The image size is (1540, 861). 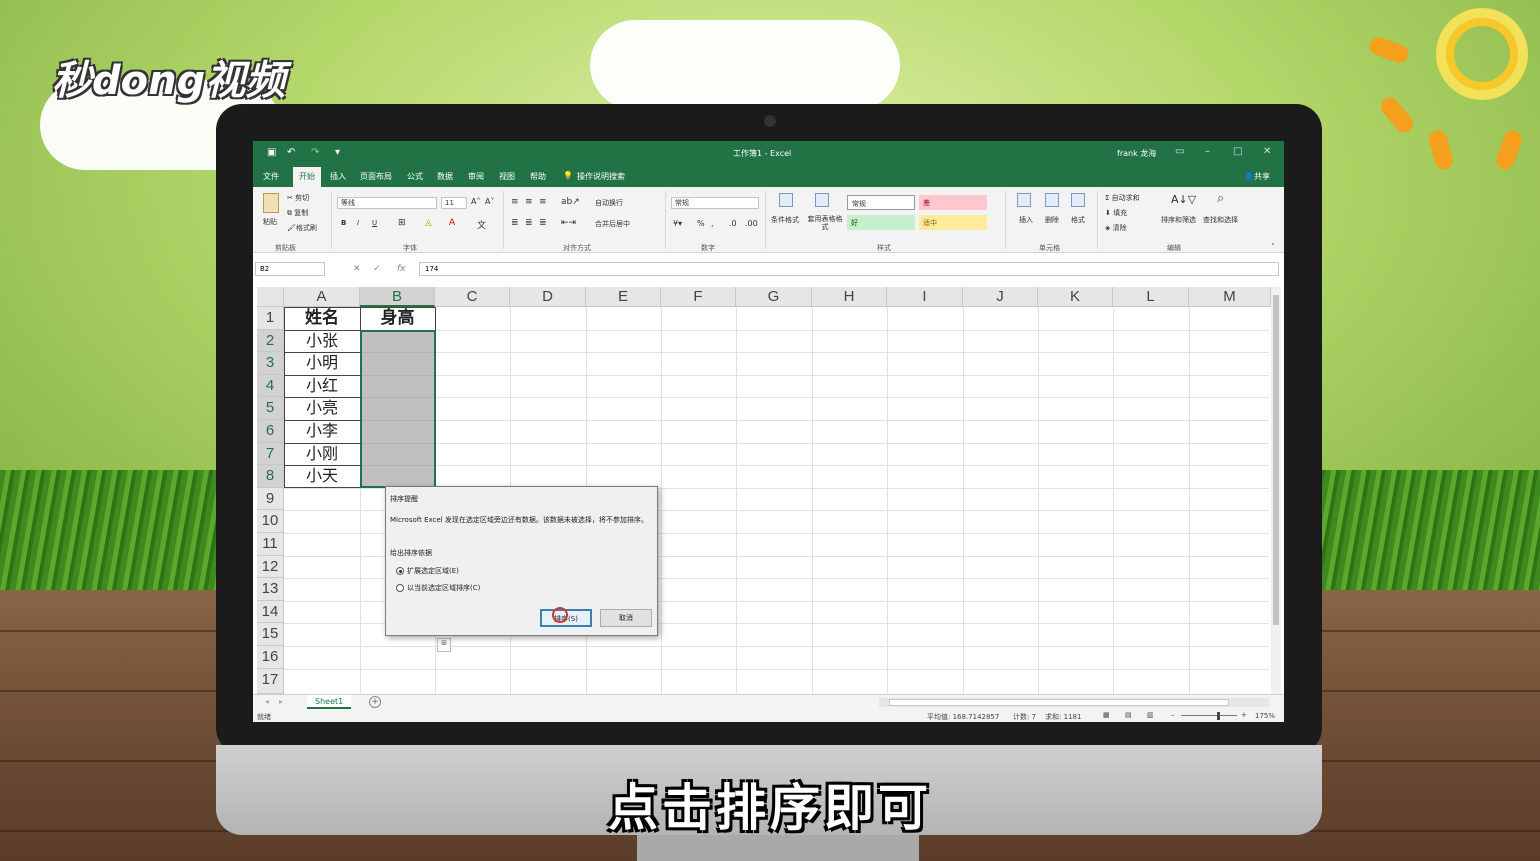 What do you see at coordinates (270, 612) in the screenshot?
I see `row-header: 14` at bounding box center [270, 612].